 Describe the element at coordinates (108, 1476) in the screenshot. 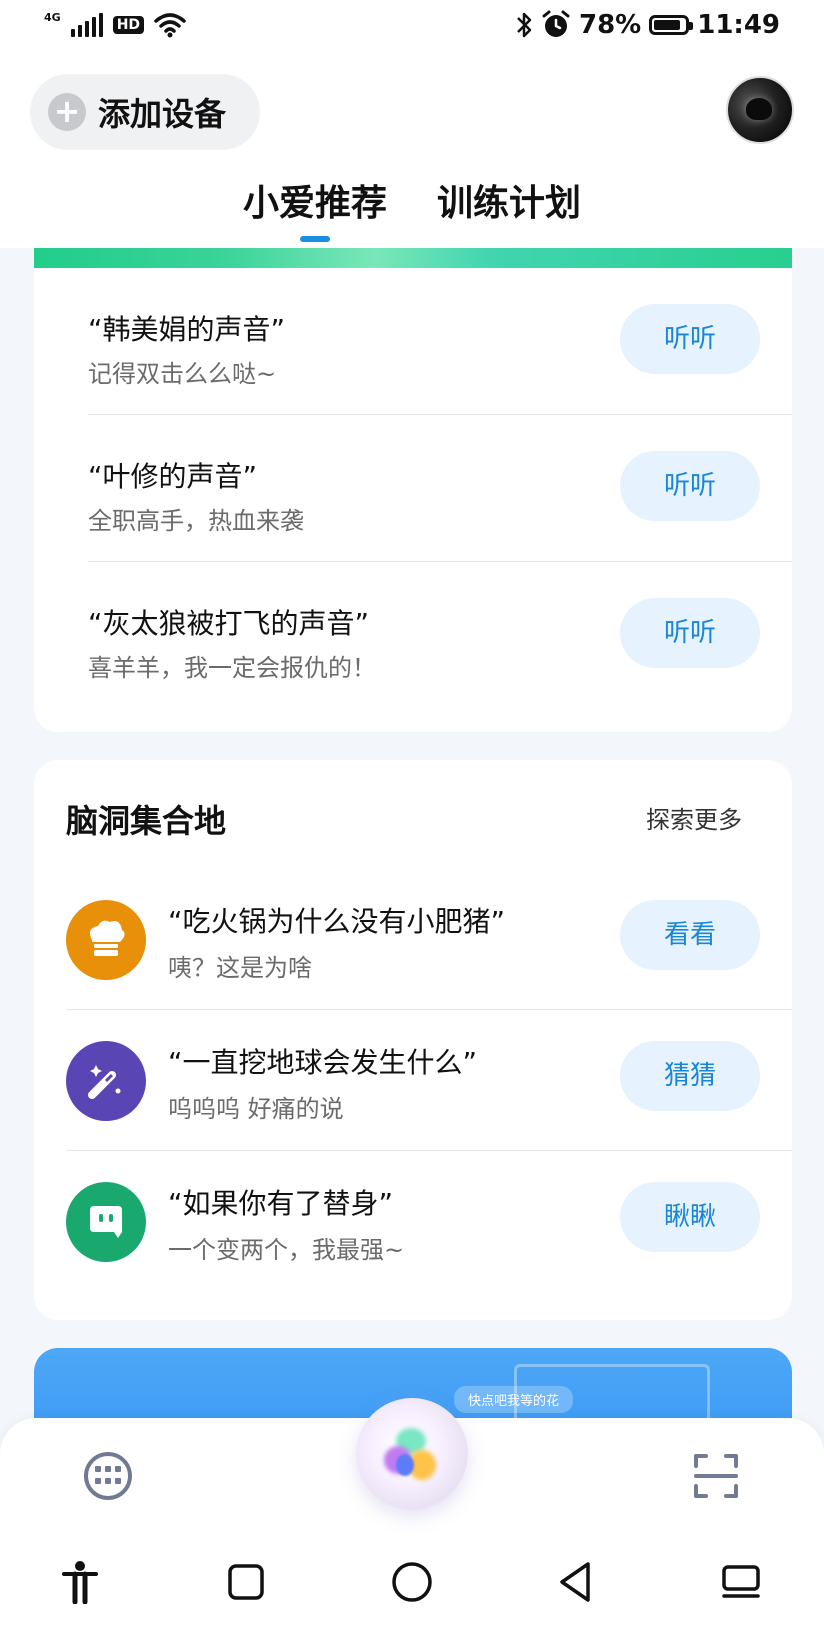

I see `keypad-icon` at that location.